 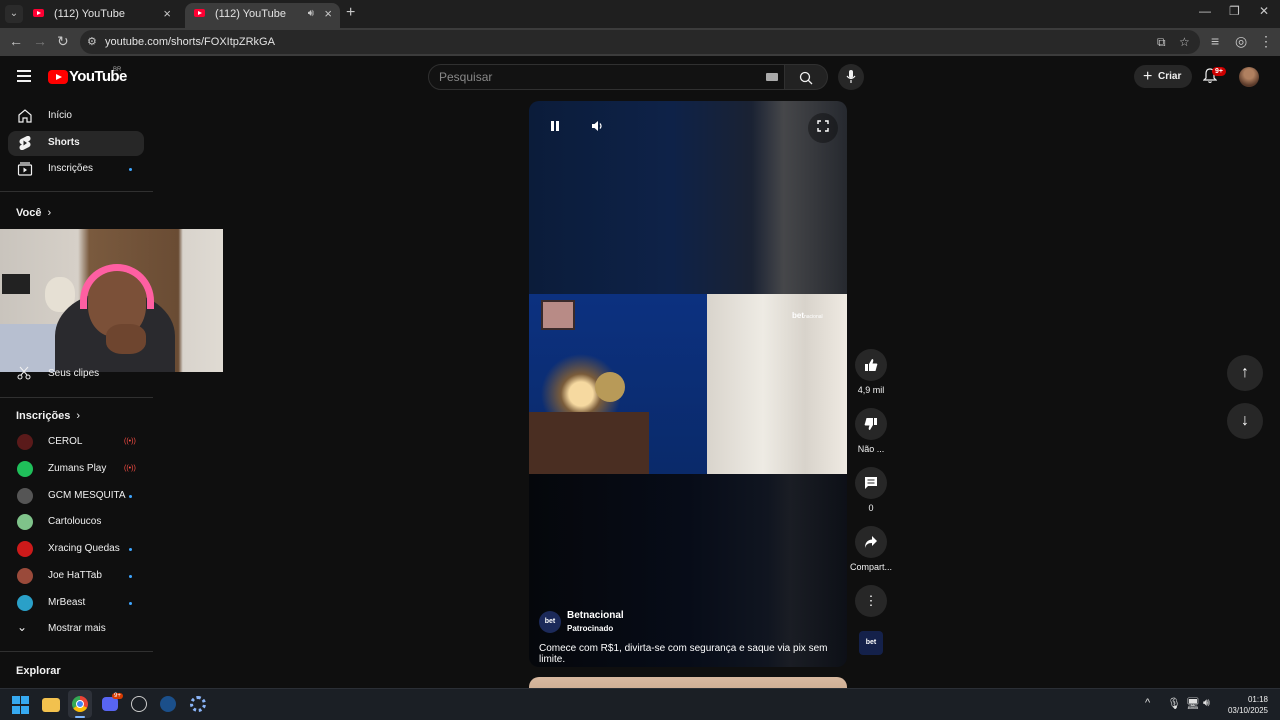 What do you see at coordinates (110, 704) in the screenshot?
I see `discord-icon` at bounding box center [110, 704].